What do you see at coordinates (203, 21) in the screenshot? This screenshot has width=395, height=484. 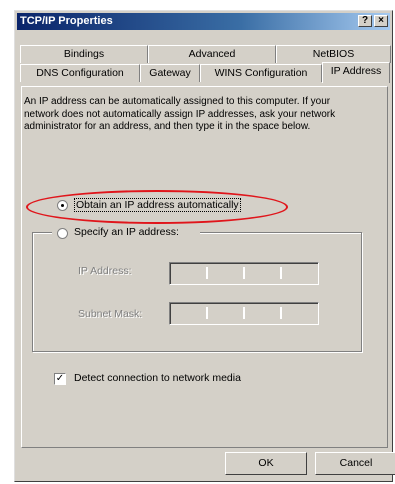 I see `title-bar: TCP/IP Properties ? ×` at bounding box center [203, 21].